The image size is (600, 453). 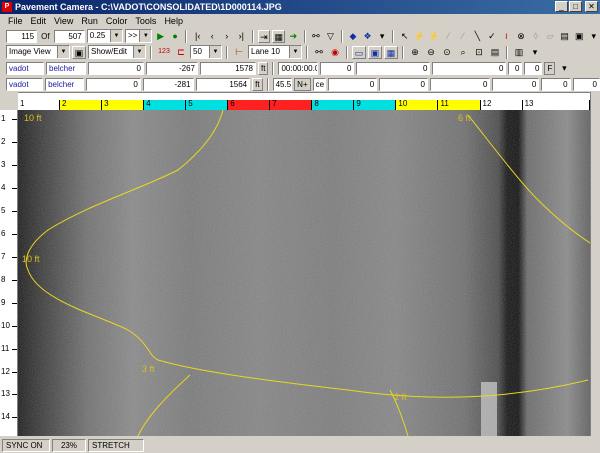 I want to click on left-ruler-mark: 1, so click(x=3, y=118).